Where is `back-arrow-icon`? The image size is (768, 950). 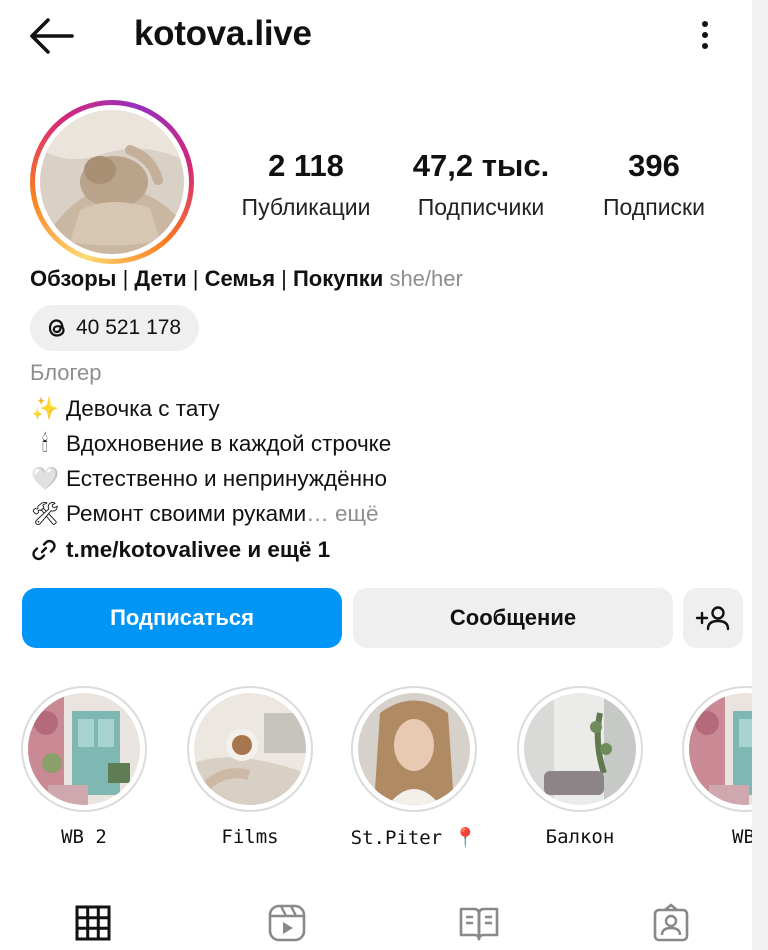 back-arrow-icon is located at coordinates (52, 36).